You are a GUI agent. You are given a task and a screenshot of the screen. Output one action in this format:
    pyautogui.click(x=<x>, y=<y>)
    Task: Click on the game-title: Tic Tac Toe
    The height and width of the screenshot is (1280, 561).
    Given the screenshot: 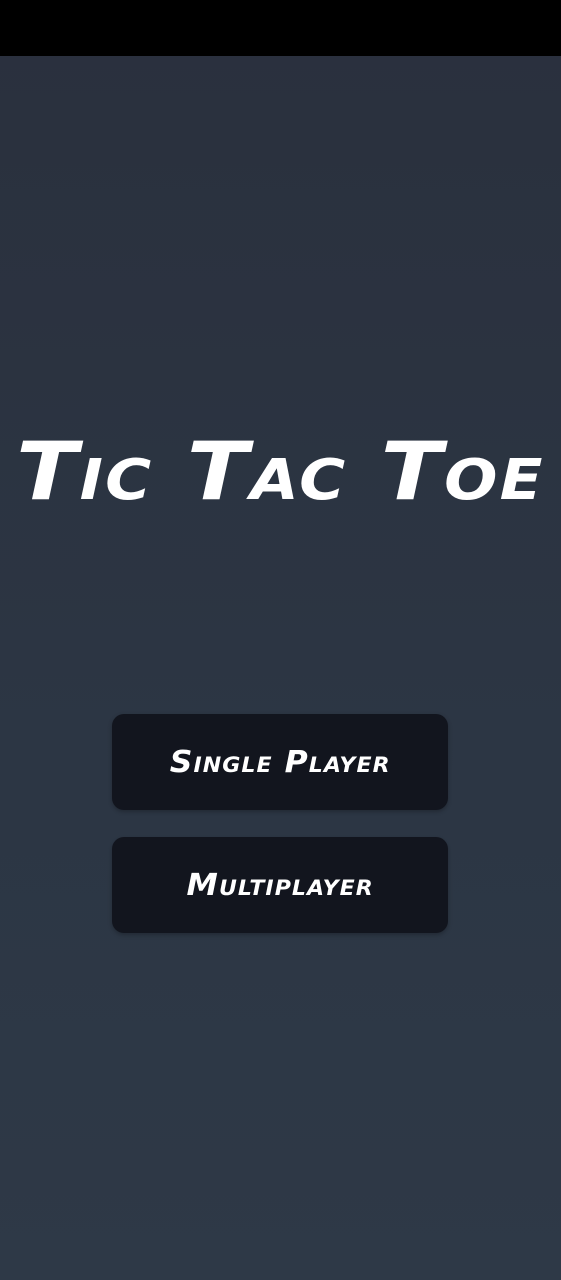 What is the action you would take?
    pyautogui.click(x=280, y=471)
    